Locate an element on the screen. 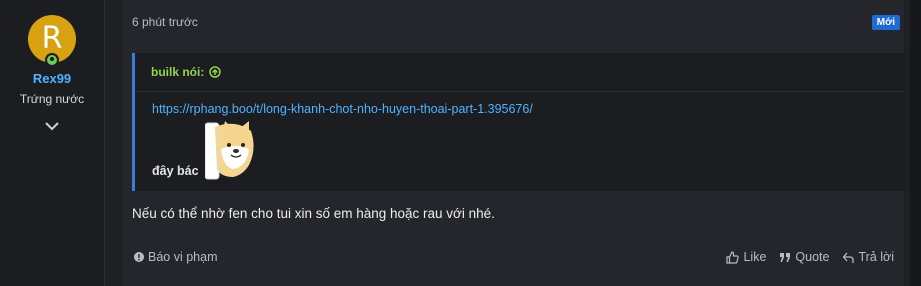 The image size is (921, 286). quote-icon is located at coordinates (785, 257).